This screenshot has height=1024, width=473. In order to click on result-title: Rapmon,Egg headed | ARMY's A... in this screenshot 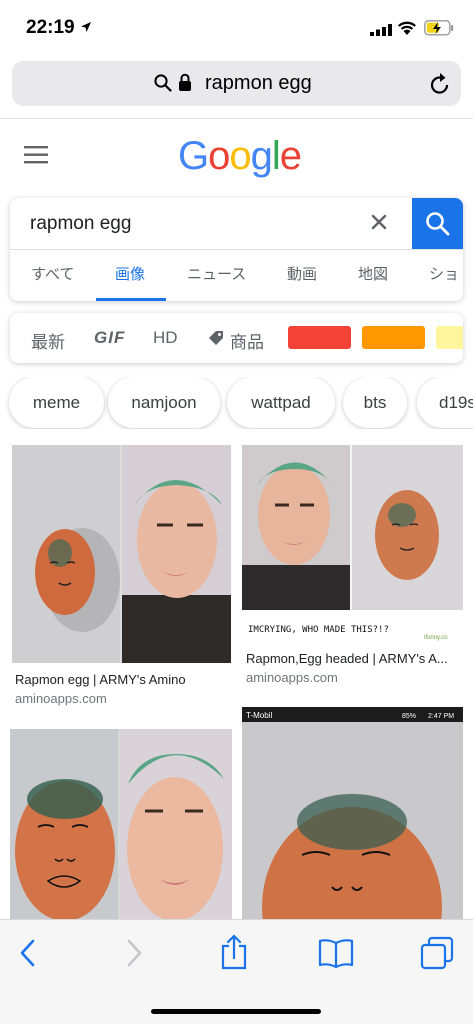, I will do `click(347, 658)`.